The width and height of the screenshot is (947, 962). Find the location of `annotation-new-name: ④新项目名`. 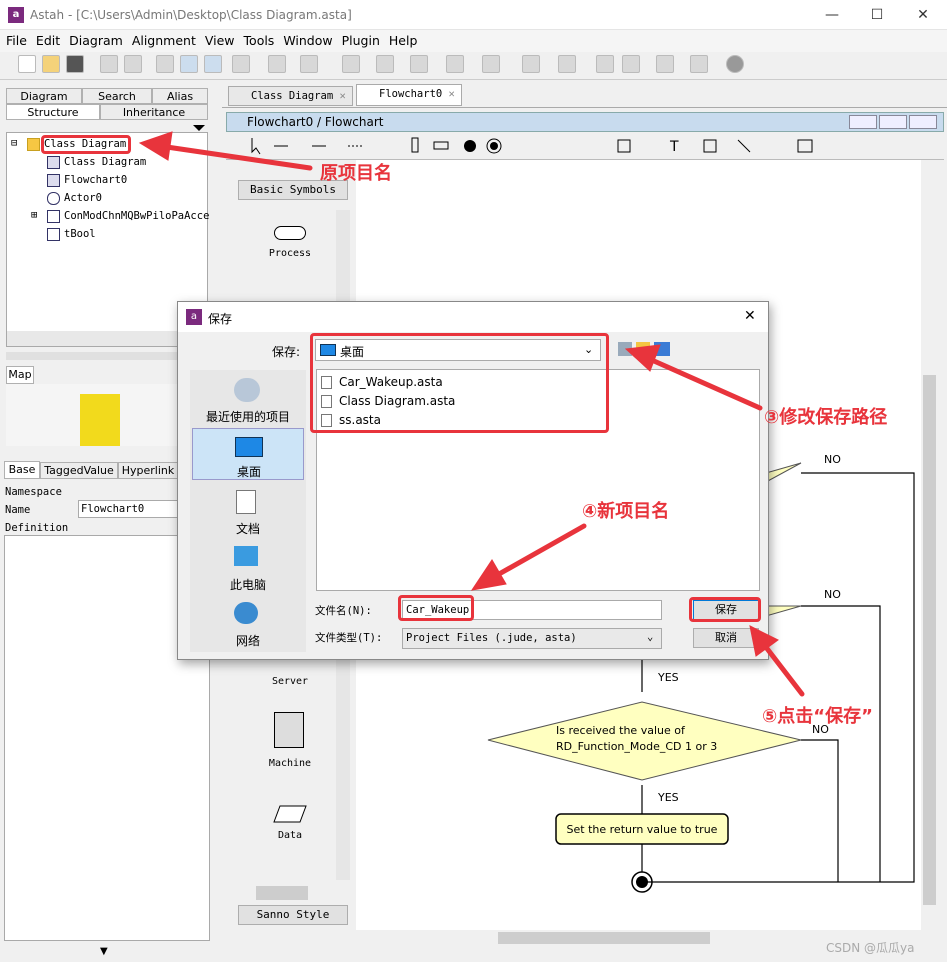

annotation-new-name: ④新项目名 is located at coordinates (626, 511).